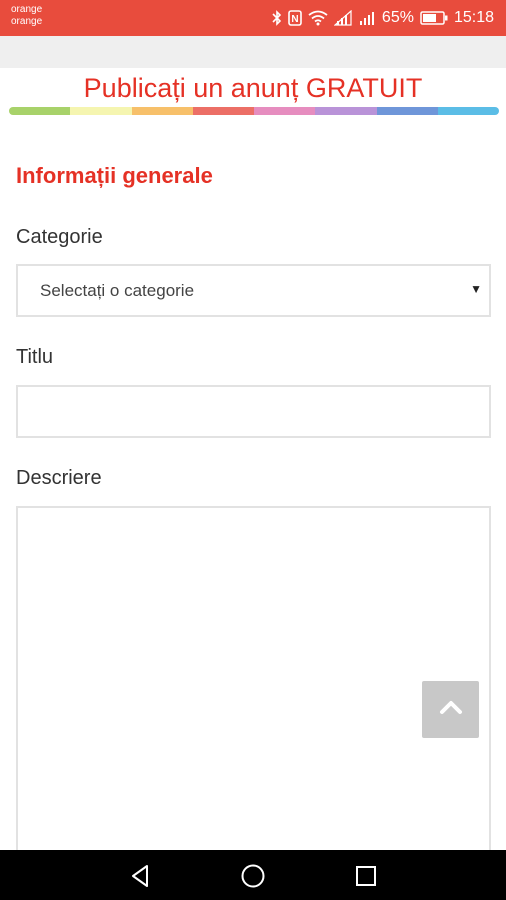 This screenshot has width=506, height=900. I want to click on home-icon, so click(253, 878).